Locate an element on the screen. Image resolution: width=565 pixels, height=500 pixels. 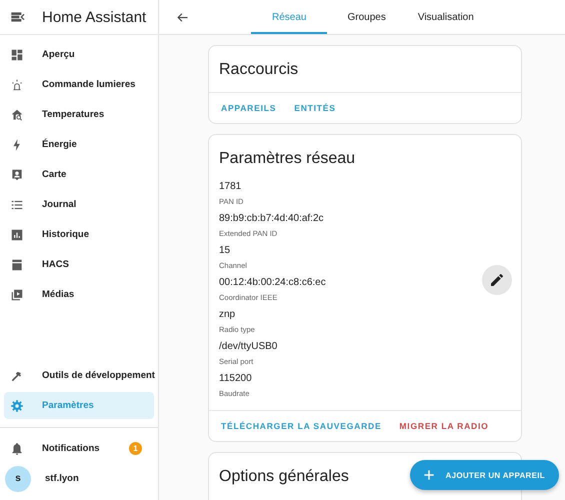
store-icon is located at coordinates (17, 265).